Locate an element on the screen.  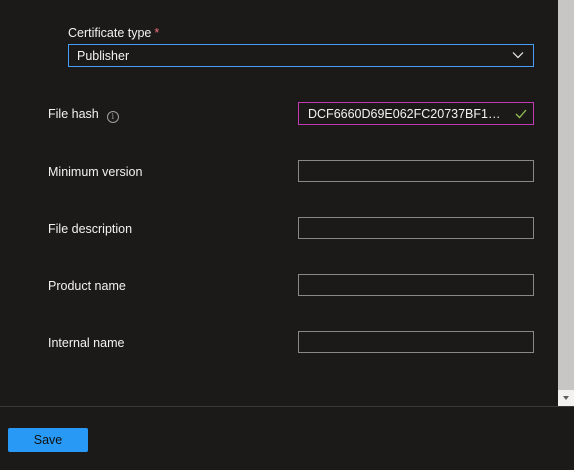
chevron-down-icon is located at coordinates (518, 55).